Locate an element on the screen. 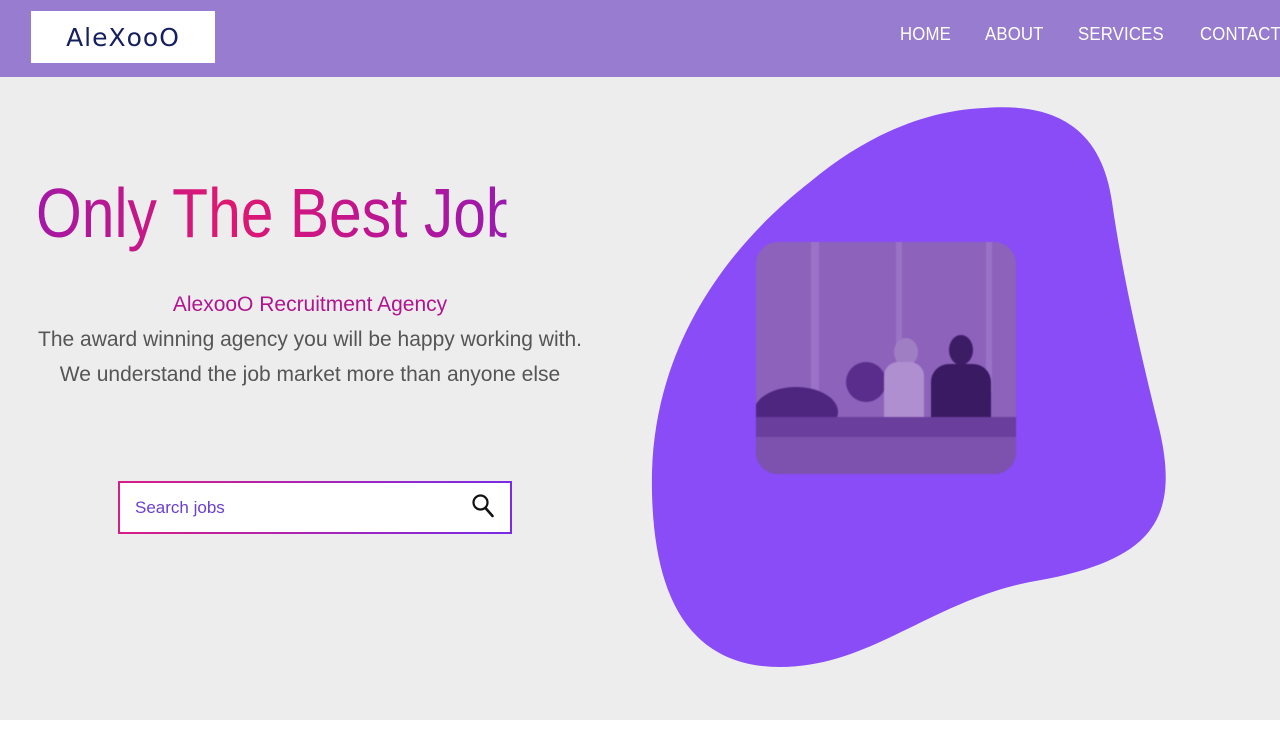 Image resolution: width=1280 pixels, height=753 pixels. search-bar-inner is located at coordinates (315, 507).